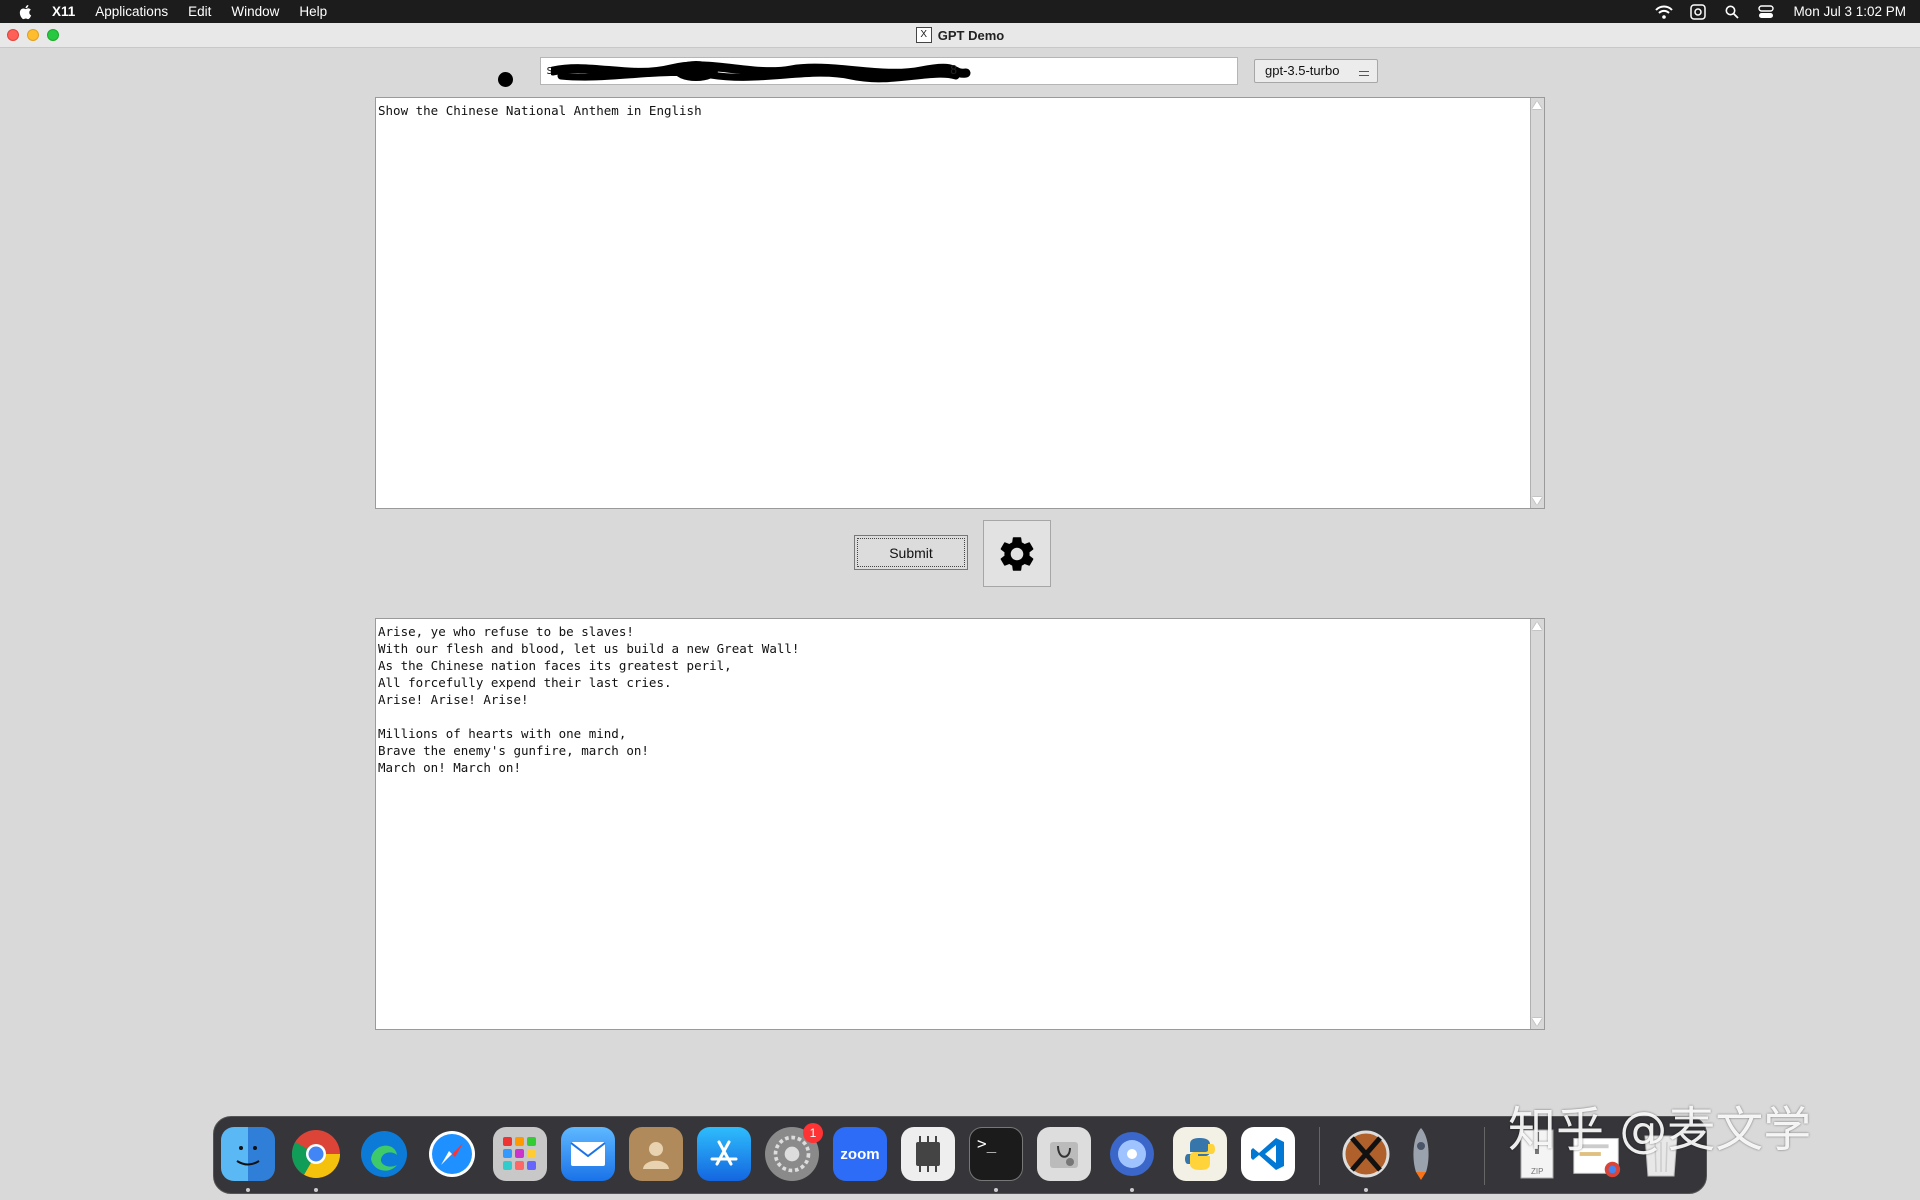 The image size is (1920, 1200). What do you see at coordinates (1849, 11) in the screenshot?
I see `menubar-clock: Mon Jul 3 1:02 PM` at bounding box center [1849, 11].